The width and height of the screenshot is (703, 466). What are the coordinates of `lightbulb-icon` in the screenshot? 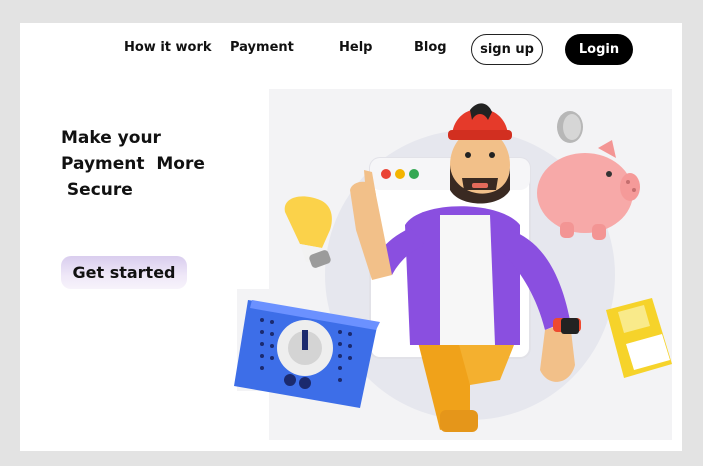 It's located at (308, 232).